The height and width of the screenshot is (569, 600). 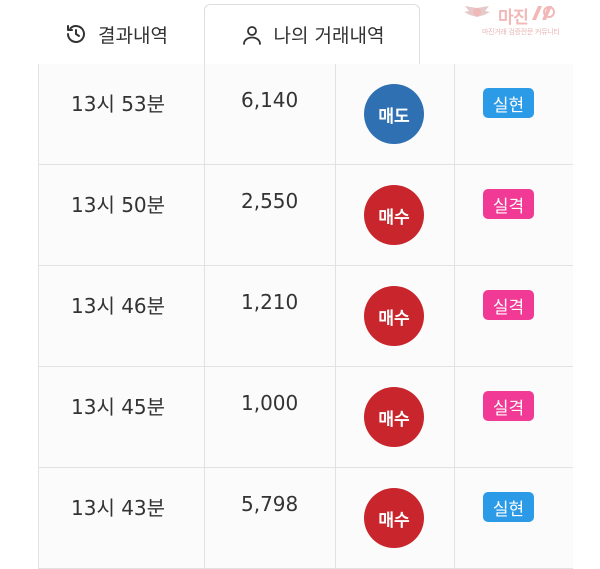 What do you see at coordinates (270, 417) in the screenshot?
I see `amount-cell: 1,000` at bounding box center [270, 417].